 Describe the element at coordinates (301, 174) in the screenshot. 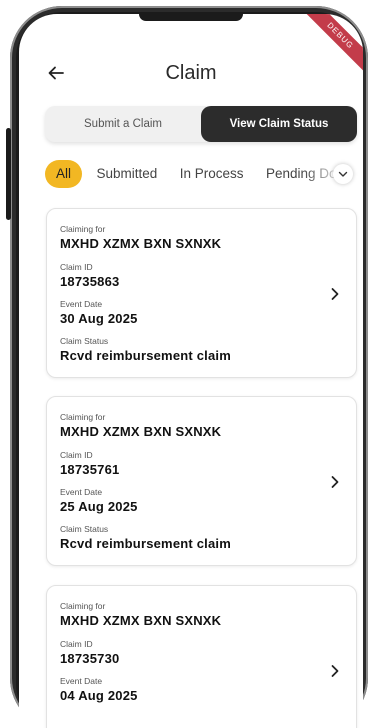

I see `filter-chip-pending-documents: Pending Do` at that location.